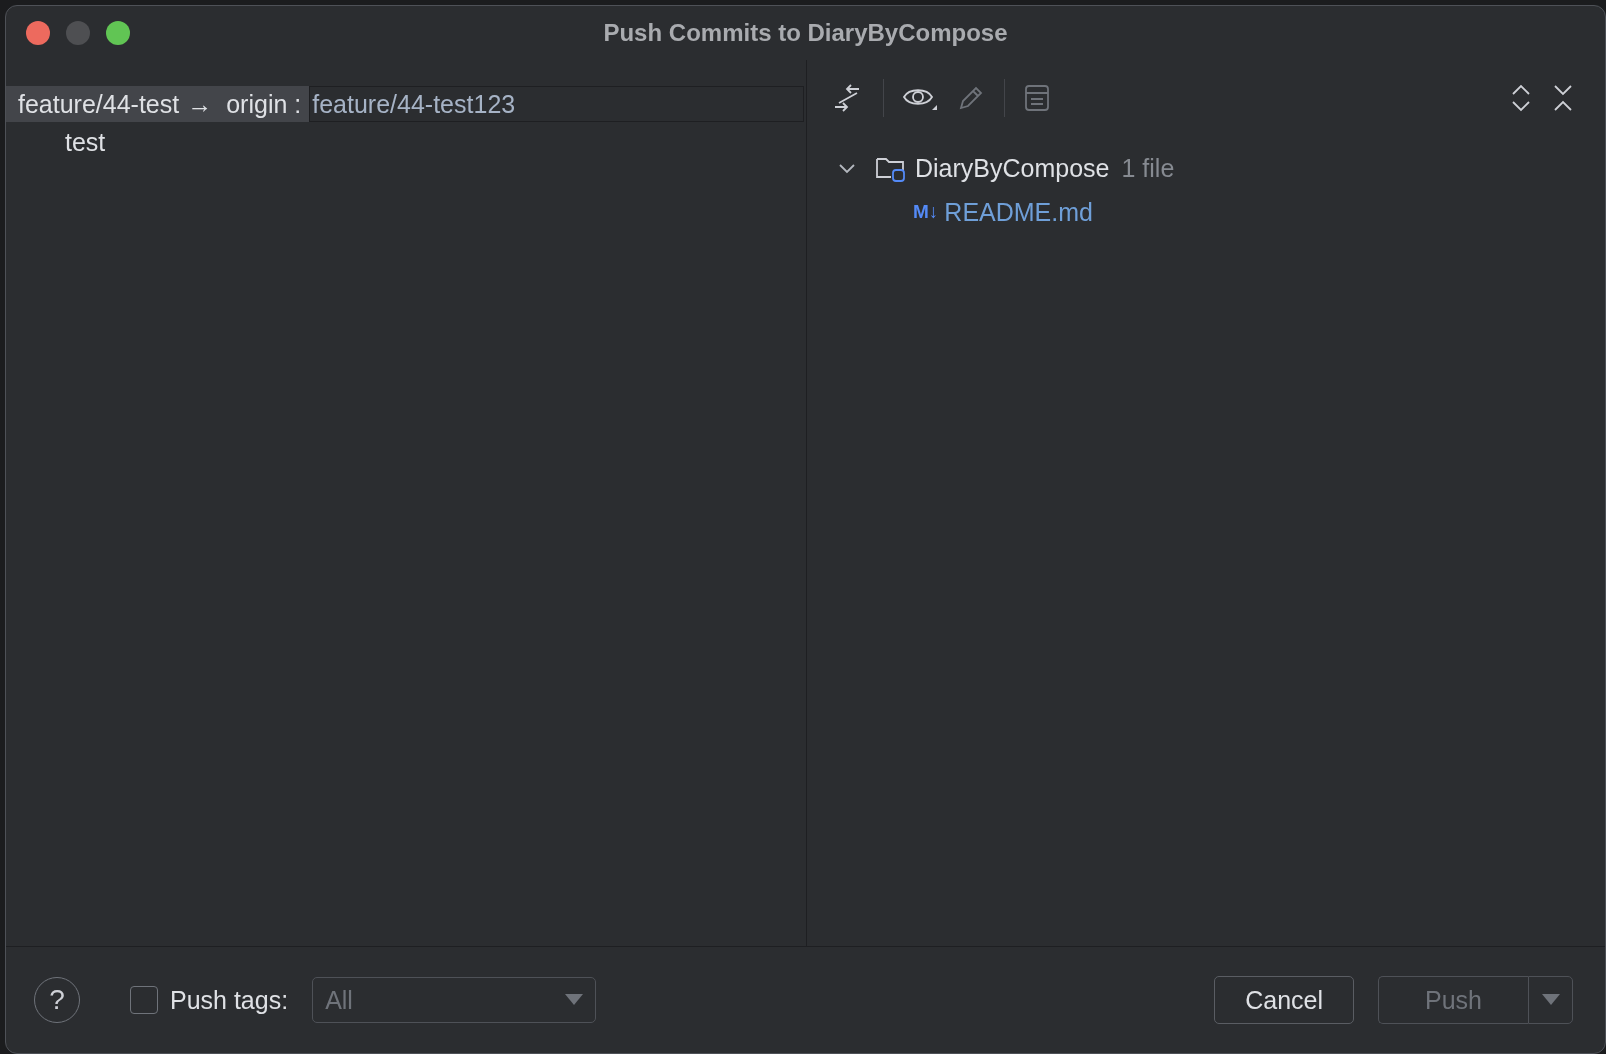 This screenshot has height=1054, width=1606. Describe the element at coordinates (1563, 98) in the screenshot. I see `collapse-icon` at that location.